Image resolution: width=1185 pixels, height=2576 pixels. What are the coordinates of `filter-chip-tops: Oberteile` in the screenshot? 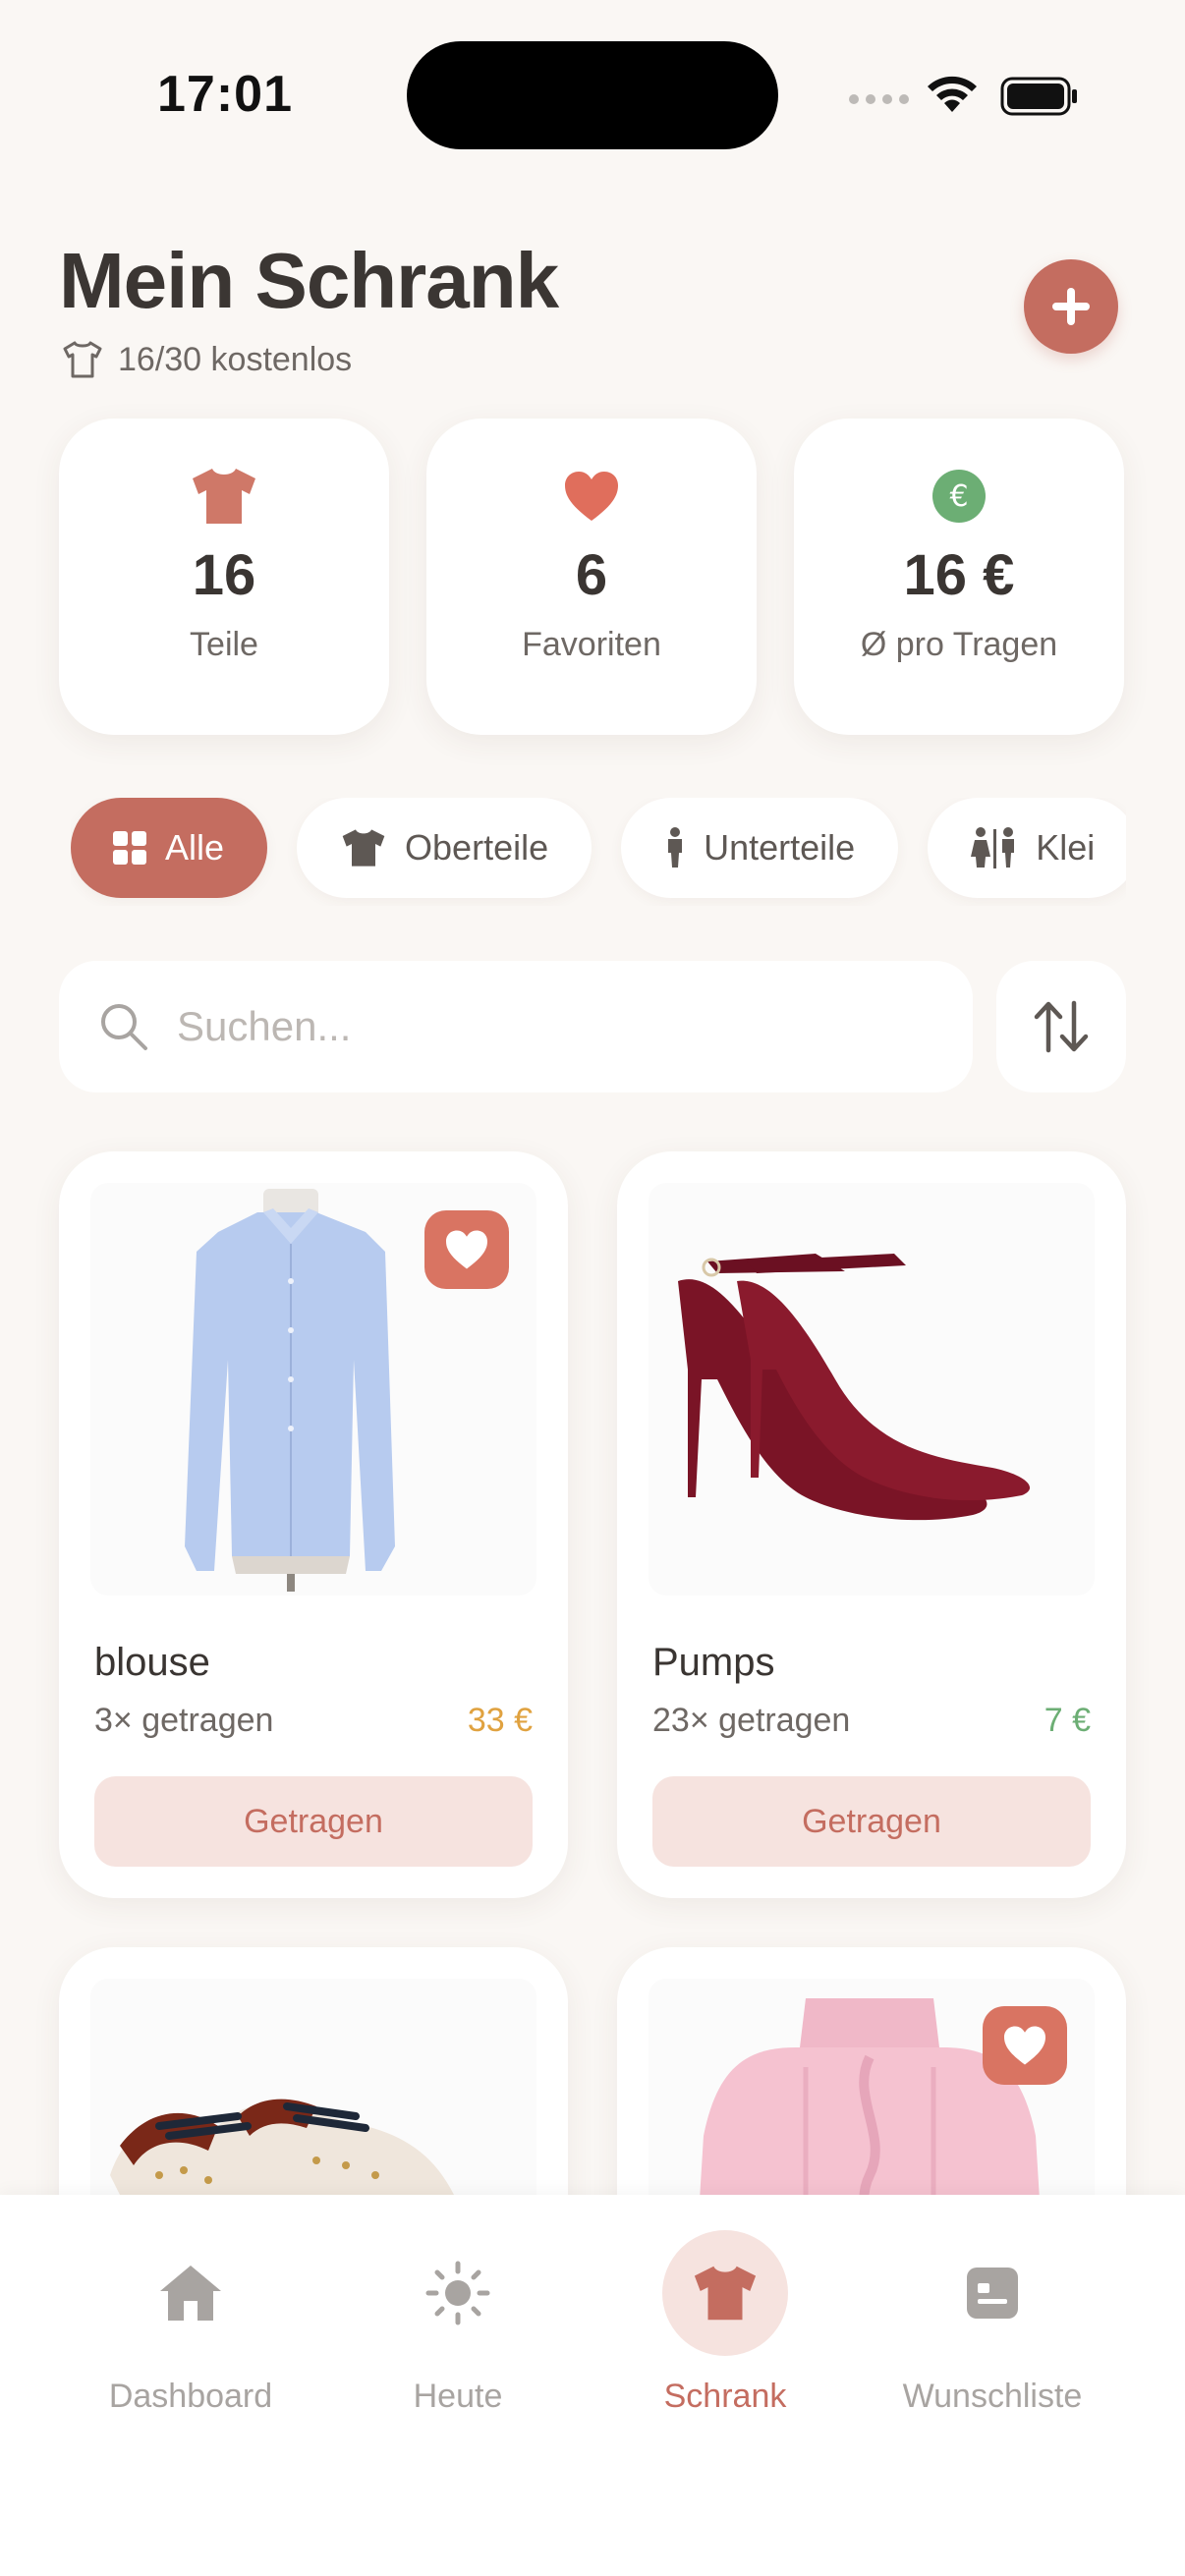 It's located at (445, 848).